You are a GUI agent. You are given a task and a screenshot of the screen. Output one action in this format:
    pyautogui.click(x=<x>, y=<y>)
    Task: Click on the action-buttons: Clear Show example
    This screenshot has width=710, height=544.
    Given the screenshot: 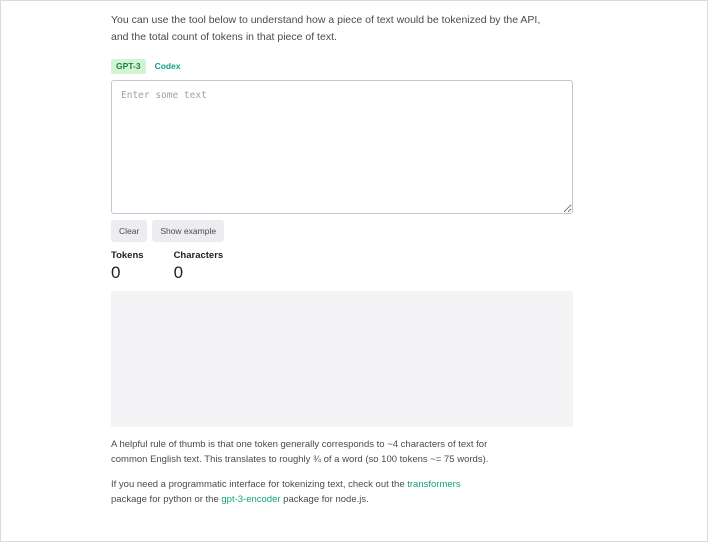 What is the action you would take?
    pyautogui.click(x=342, y=231)
    